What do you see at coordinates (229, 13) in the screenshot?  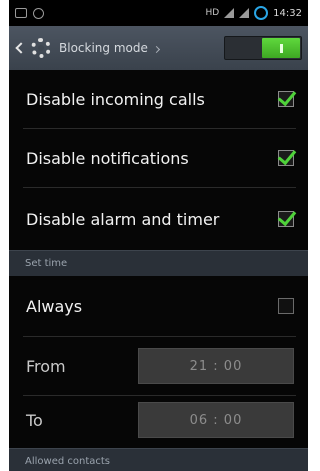 I see `wifi-icon` at bounding box center [229, 13].